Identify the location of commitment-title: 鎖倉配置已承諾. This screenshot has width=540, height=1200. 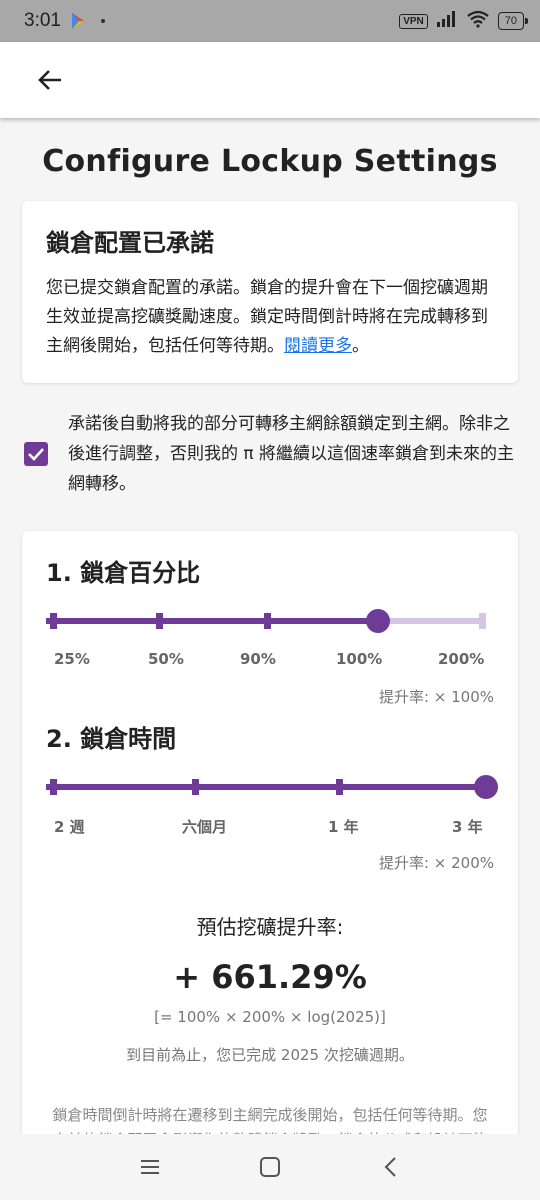
(130, 243).